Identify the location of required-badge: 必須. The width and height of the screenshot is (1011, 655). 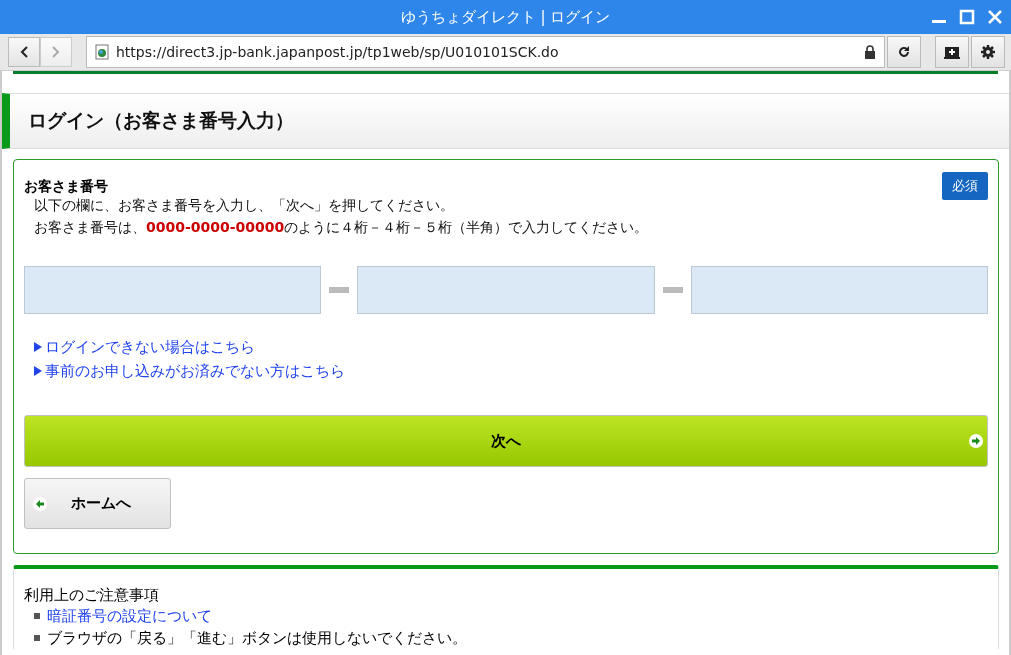
(965, 186).